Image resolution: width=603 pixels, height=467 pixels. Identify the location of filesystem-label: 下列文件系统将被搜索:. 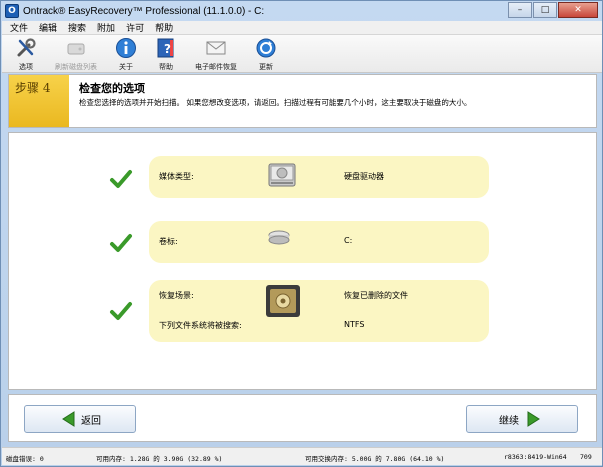
(200, 325).